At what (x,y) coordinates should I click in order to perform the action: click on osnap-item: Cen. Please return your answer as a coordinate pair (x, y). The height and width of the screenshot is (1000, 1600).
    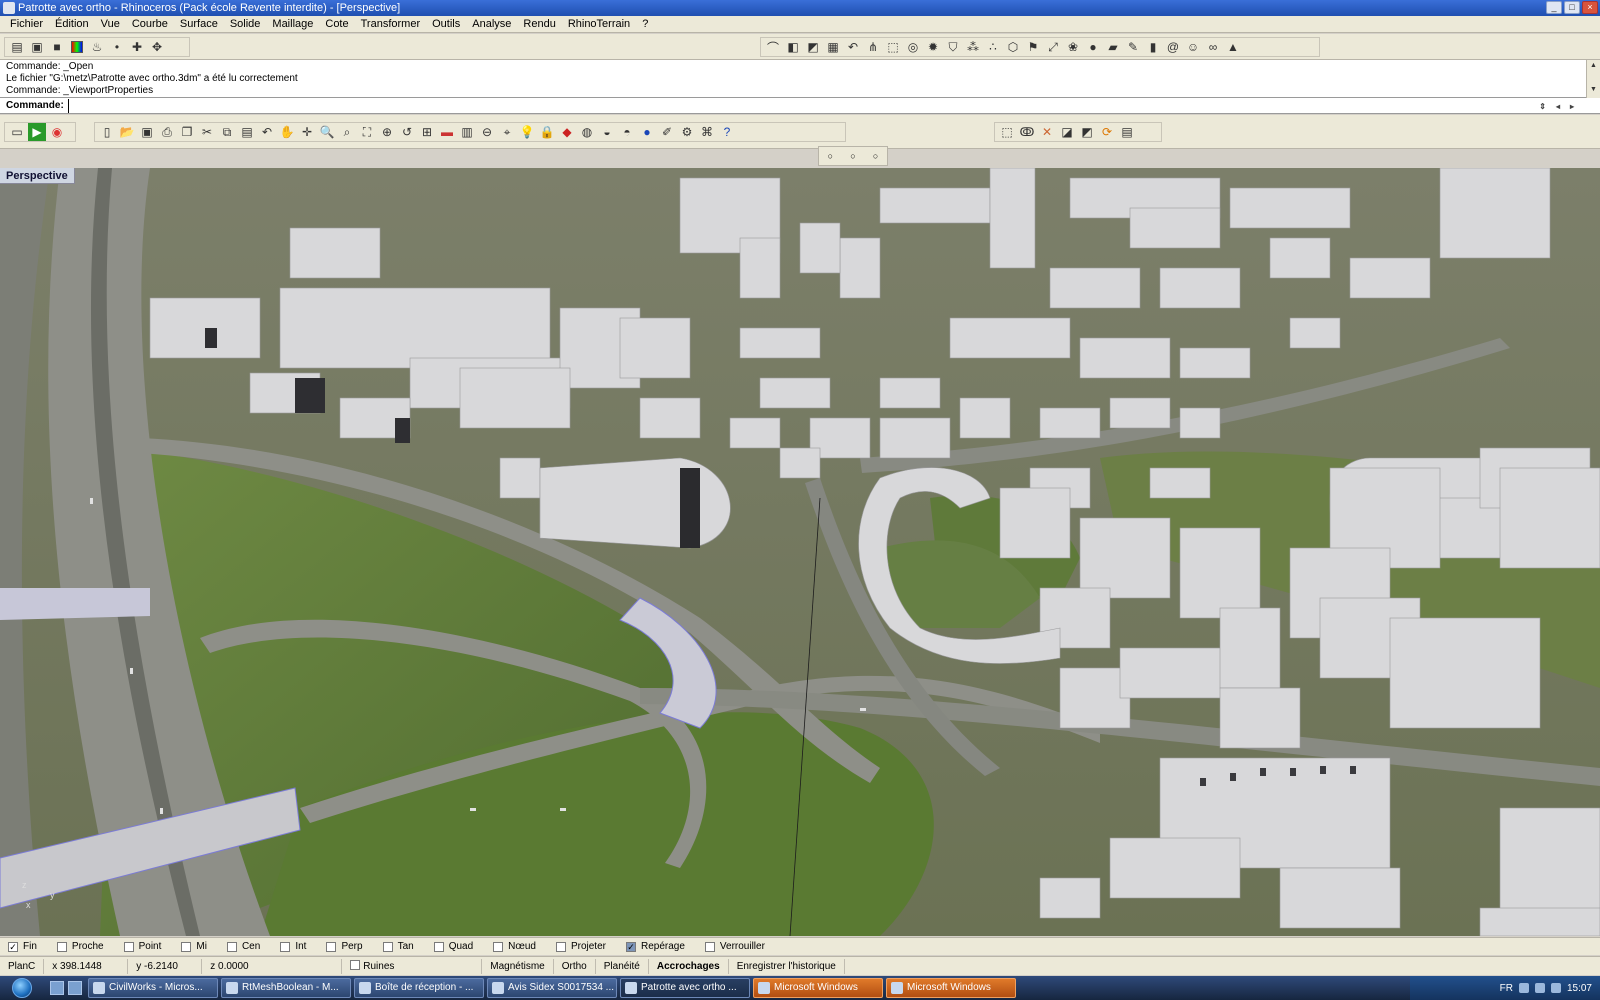
    Looking at the image, I should click on (243, 946).